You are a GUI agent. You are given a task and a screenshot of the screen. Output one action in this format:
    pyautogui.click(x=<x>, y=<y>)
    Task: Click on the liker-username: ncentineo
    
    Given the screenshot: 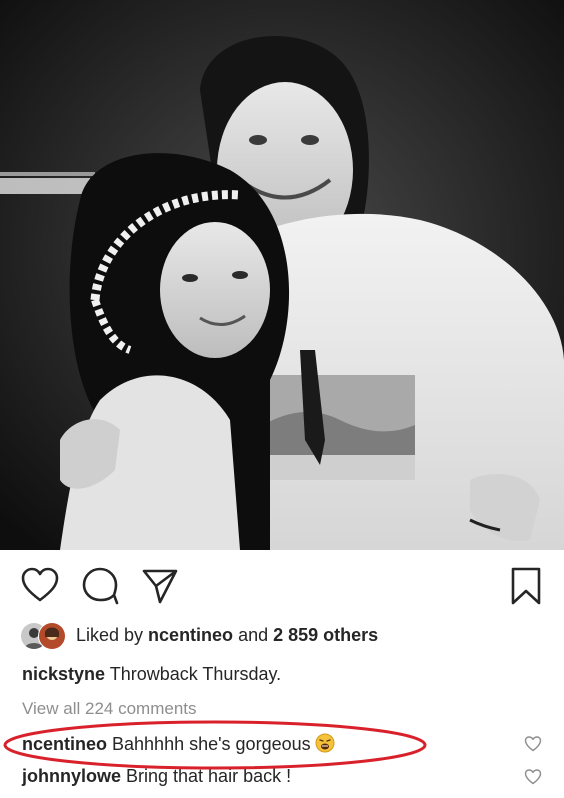 What is the action you would take?
    pyautogui.click(x=190, y=635)
    